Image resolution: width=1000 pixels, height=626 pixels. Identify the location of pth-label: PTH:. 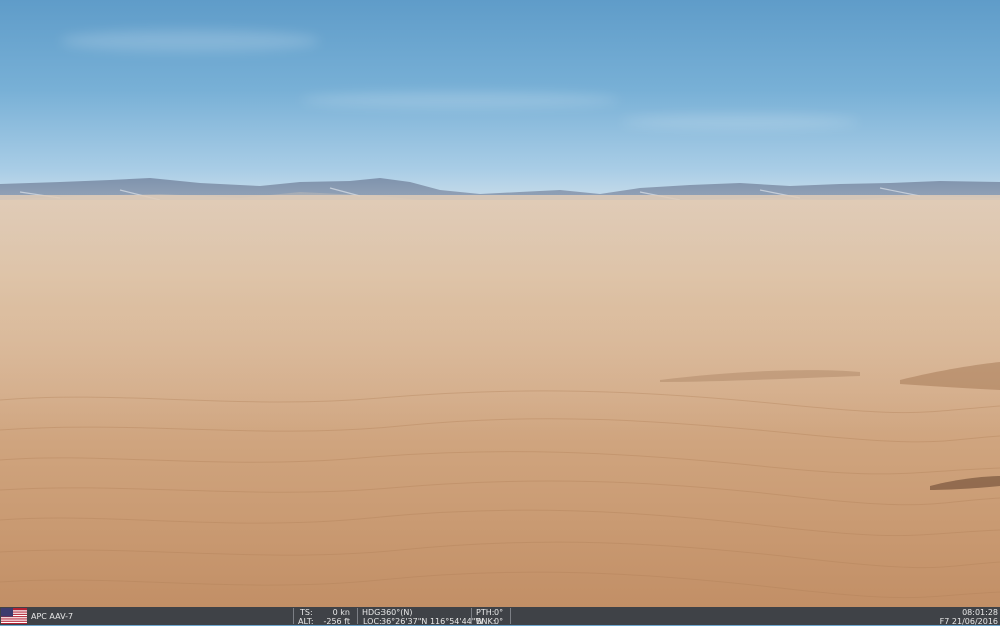
(485, 612).